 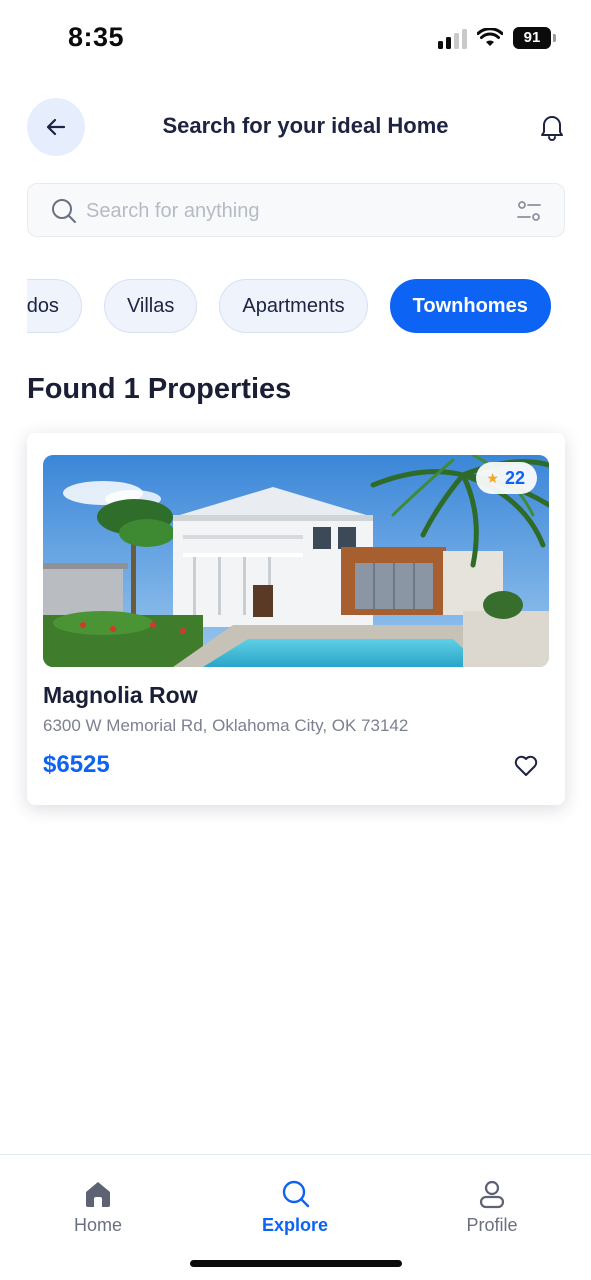 I want to click on notifications-button, so click(x=552, y=127).